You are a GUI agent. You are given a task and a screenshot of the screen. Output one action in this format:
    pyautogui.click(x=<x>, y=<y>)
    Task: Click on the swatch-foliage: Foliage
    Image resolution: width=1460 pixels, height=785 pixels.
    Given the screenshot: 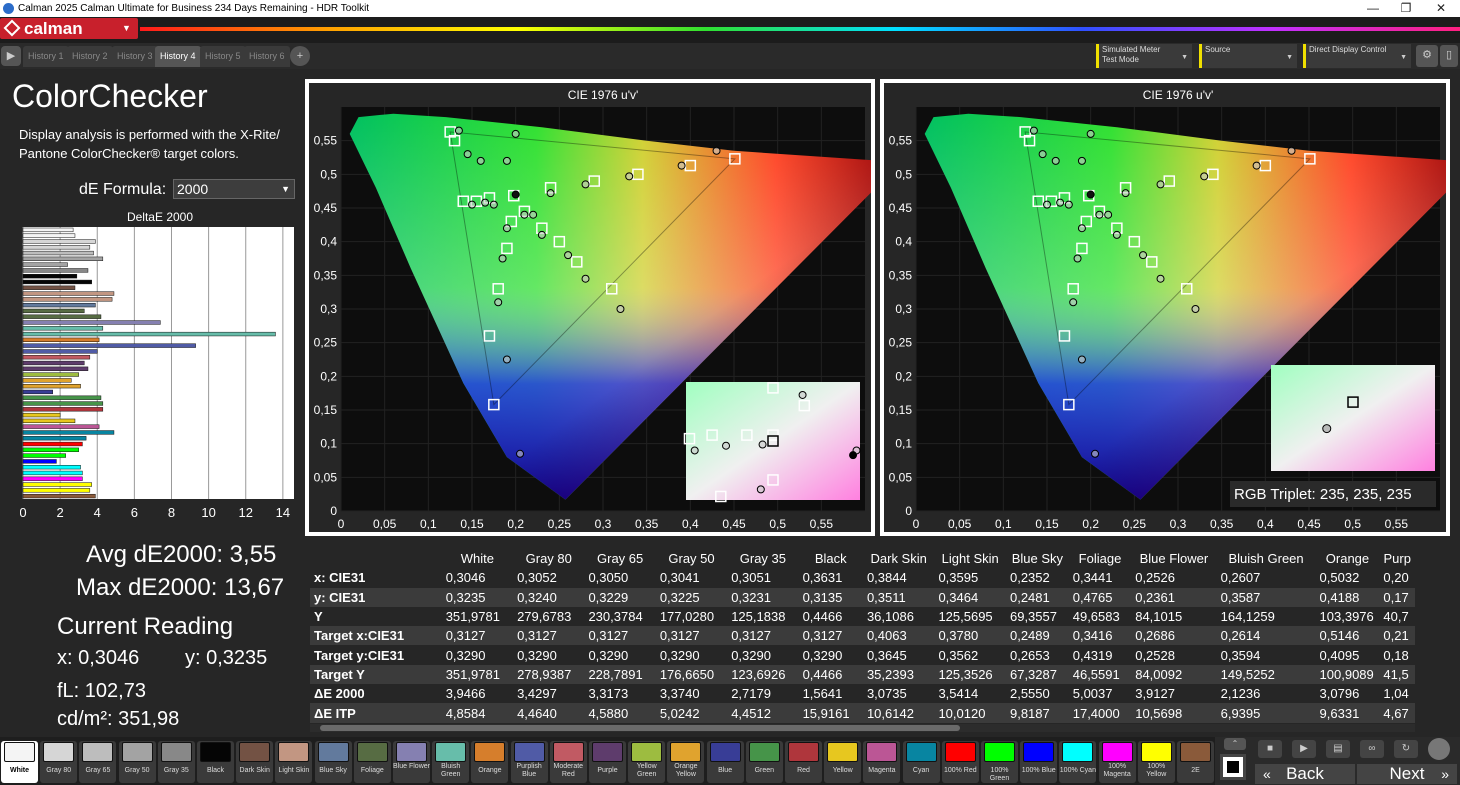 What is the action you would take?
    pyautogui.click(x=372, y=762)
    